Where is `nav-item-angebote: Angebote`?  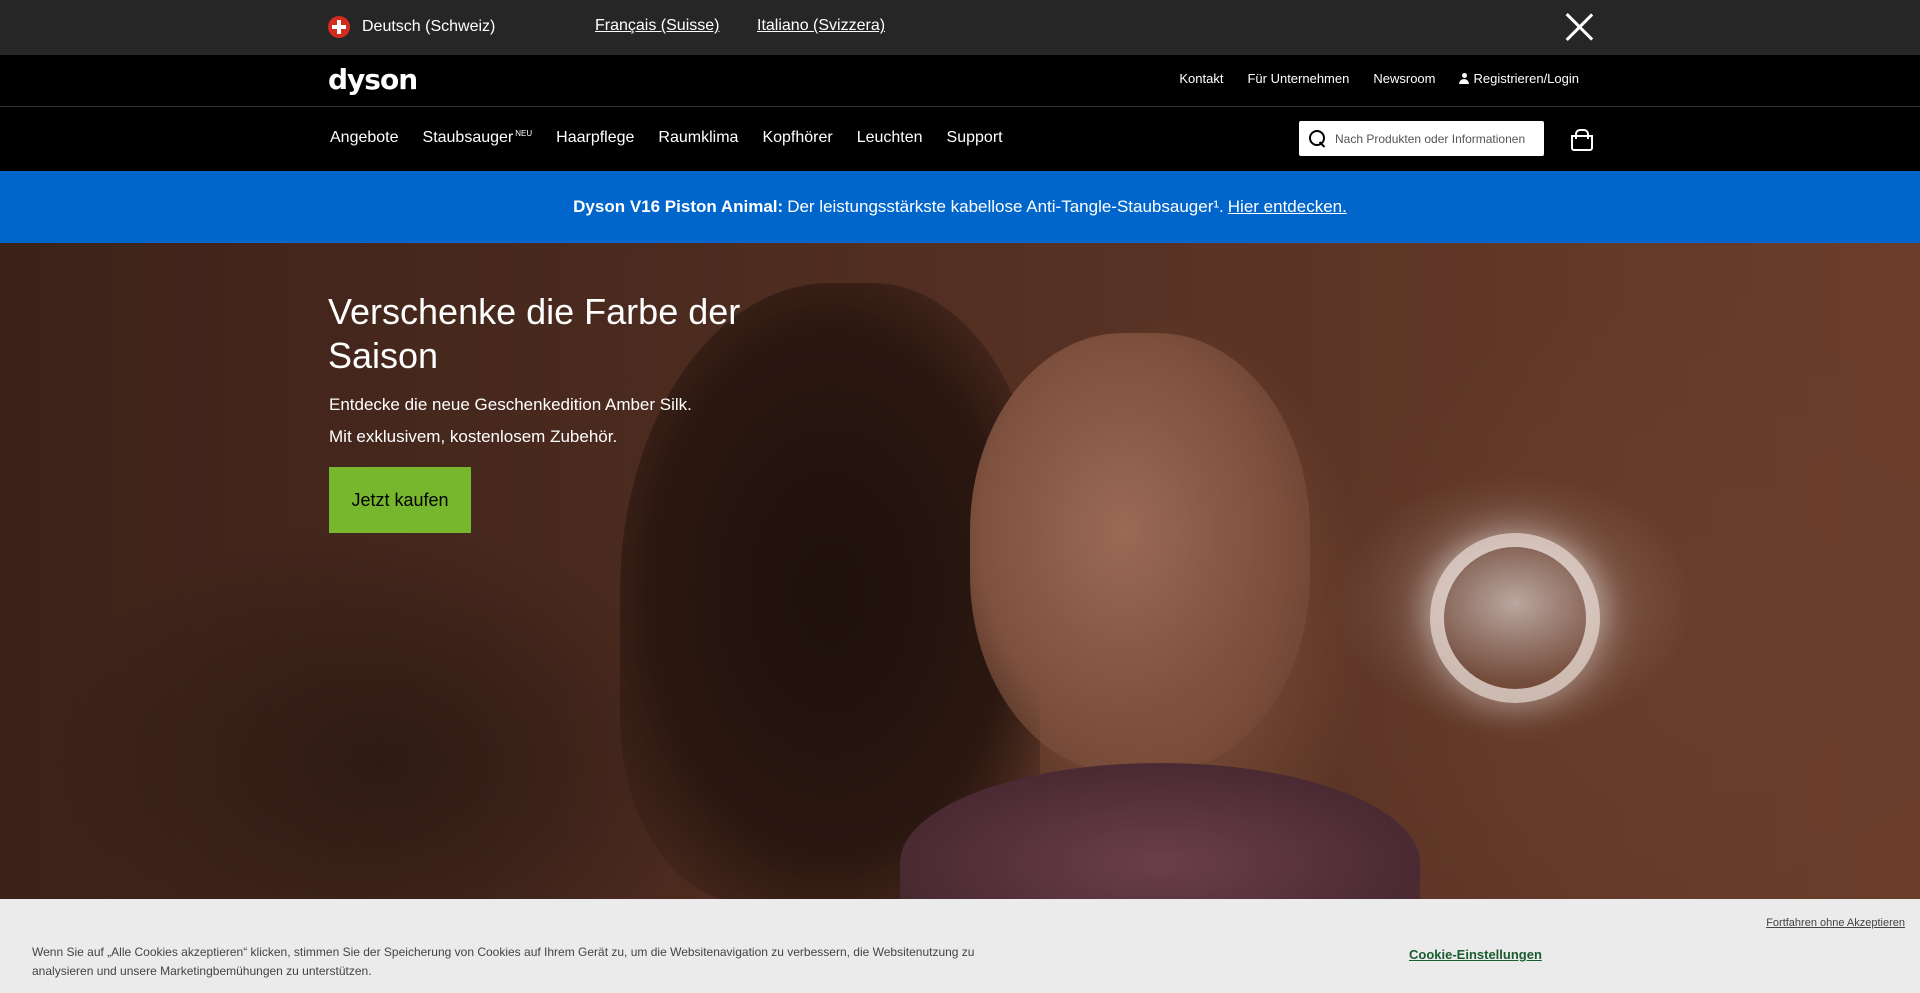
nav-item-angebote: Angebote is located at coordinates (364, 138).